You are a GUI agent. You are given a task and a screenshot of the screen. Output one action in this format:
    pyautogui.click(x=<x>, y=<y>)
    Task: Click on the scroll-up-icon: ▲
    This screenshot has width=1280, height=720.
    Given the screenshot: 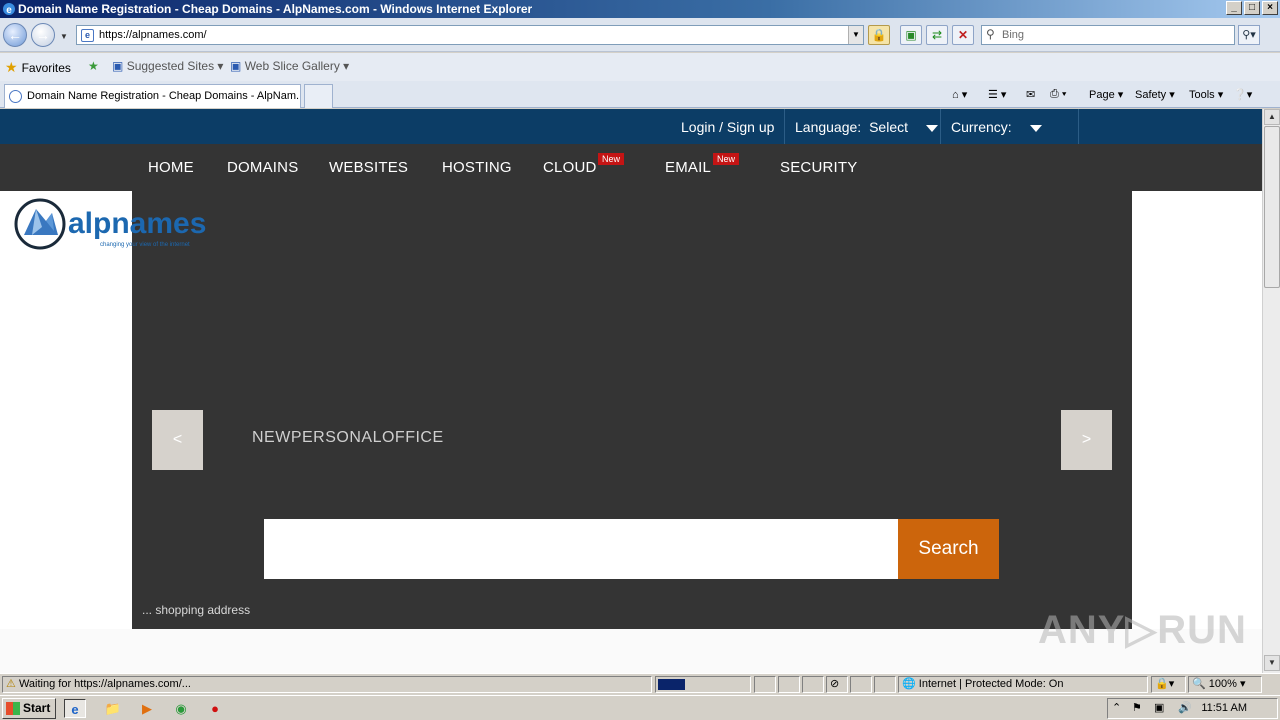 What is the action you would take?
    pyautogui.click(x=1272, y=117)
    